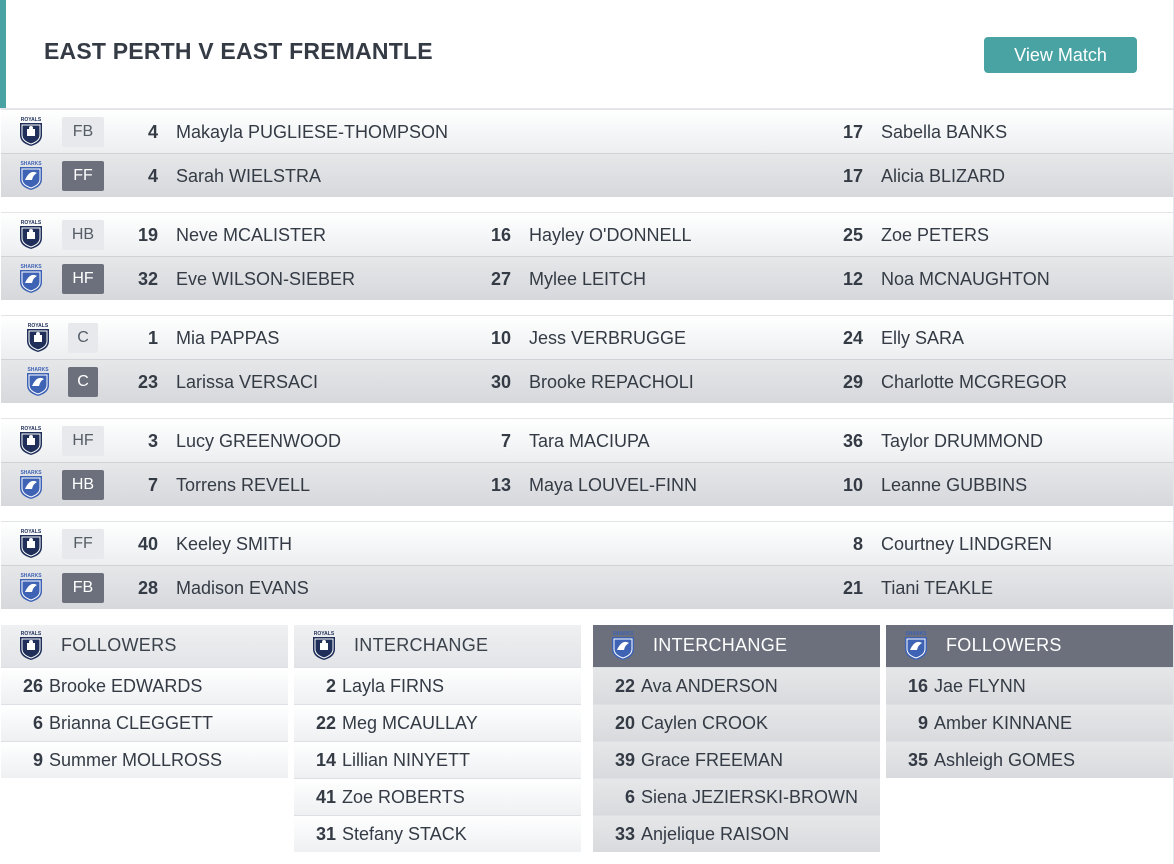  What do you see at coordinates (406, 760) in the screenshot?
I see `player-name: Lillian NINYETT` at bounding box center [406, 760].